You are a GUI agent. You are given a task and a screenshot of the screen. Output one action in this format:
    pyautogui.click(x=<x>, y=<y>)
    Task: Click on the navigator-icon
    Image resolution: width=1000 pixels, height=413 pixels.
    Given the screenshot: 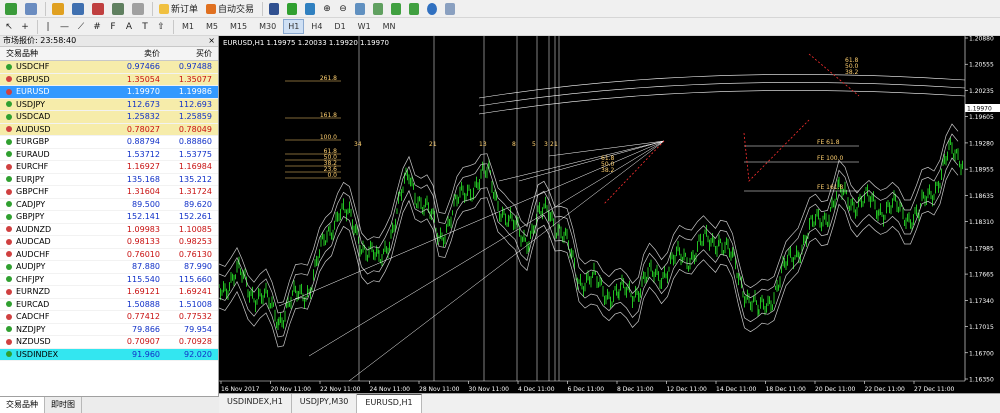 What is the action you would take?
    pyautogui.click(x=98, y=8)
    